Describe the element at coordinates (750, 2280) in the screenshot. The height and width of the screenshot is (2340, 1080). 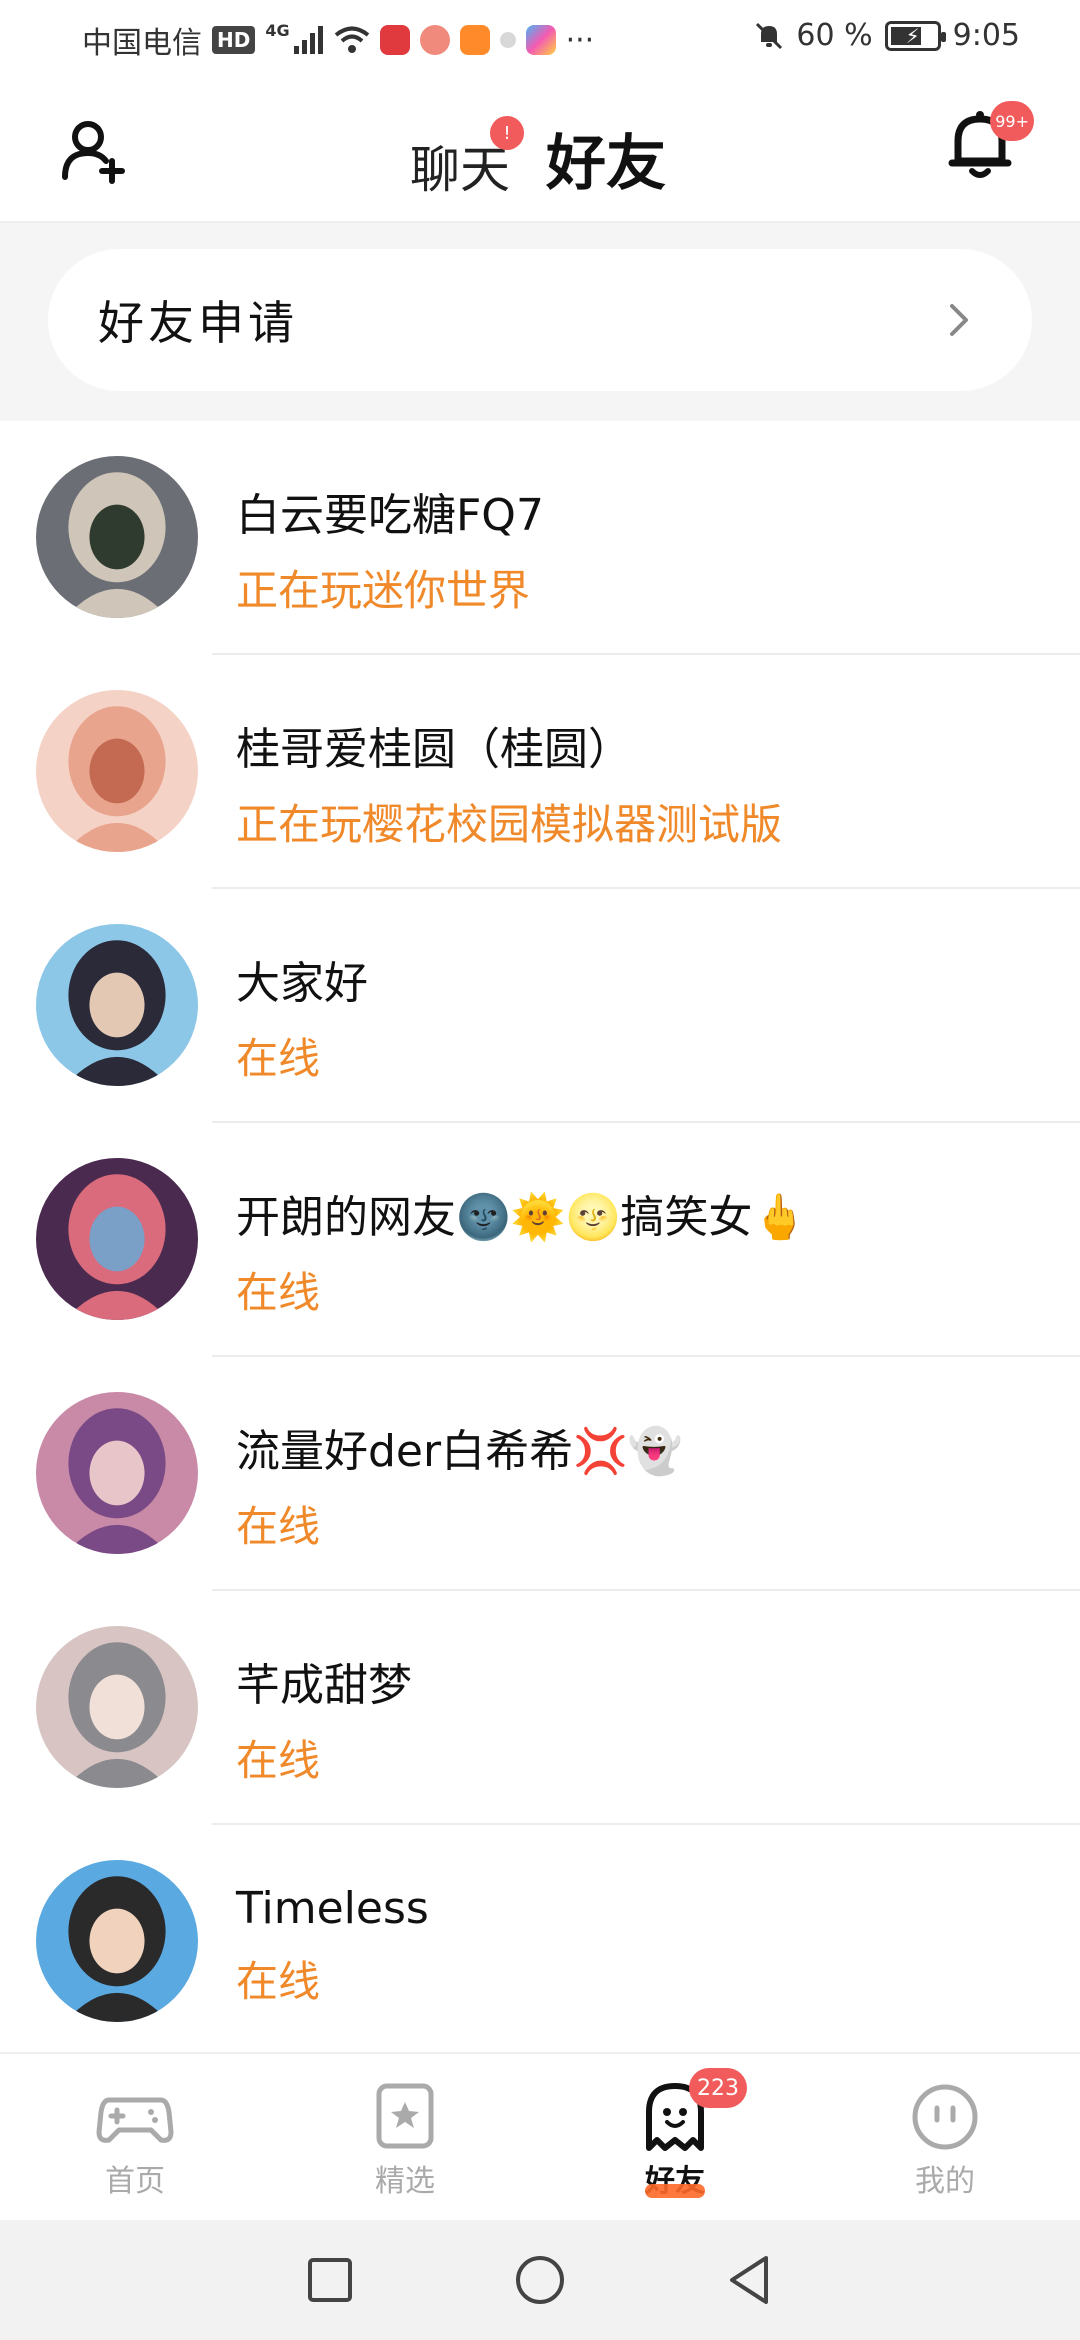
I see `back-triangle-icon` at that location.